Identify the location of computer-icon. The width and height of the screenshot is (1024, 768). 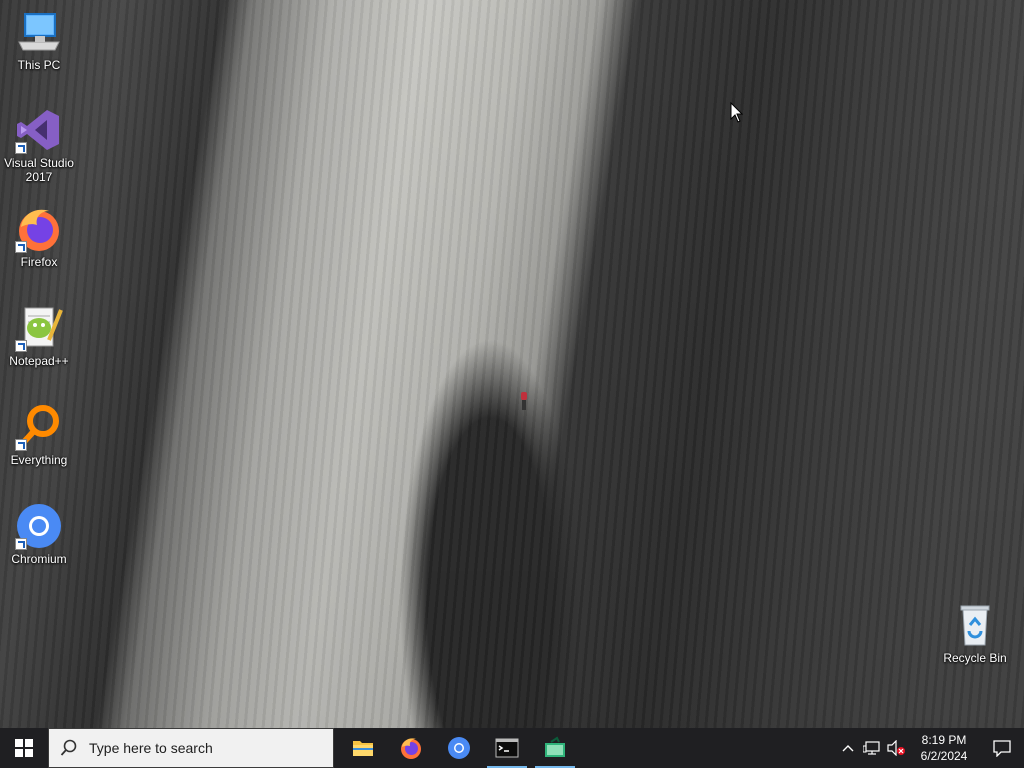
(39, 32).